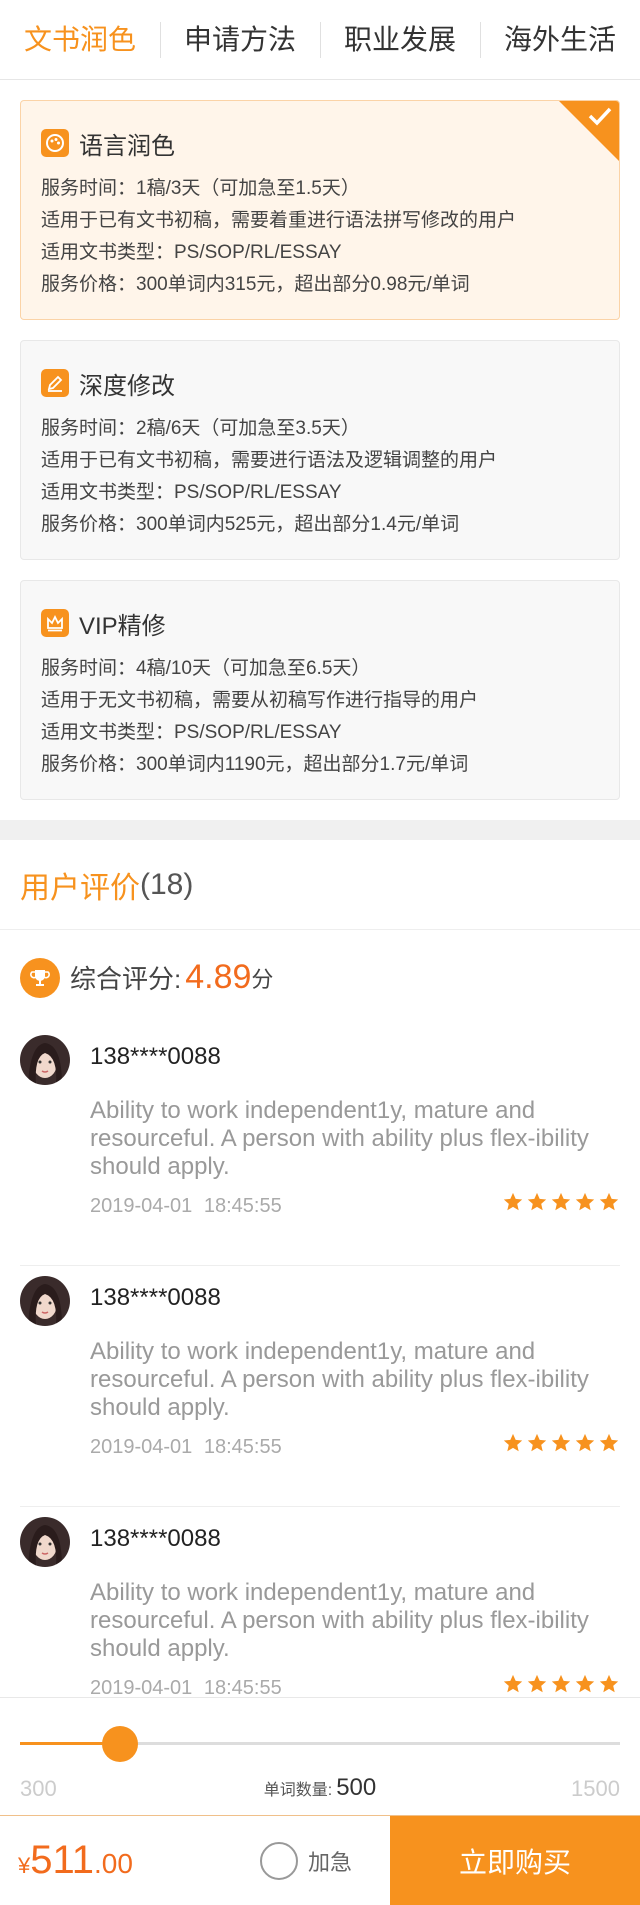 The image size is (640, 1905). I want to click on reviews-count: (18), so click(167, 884).